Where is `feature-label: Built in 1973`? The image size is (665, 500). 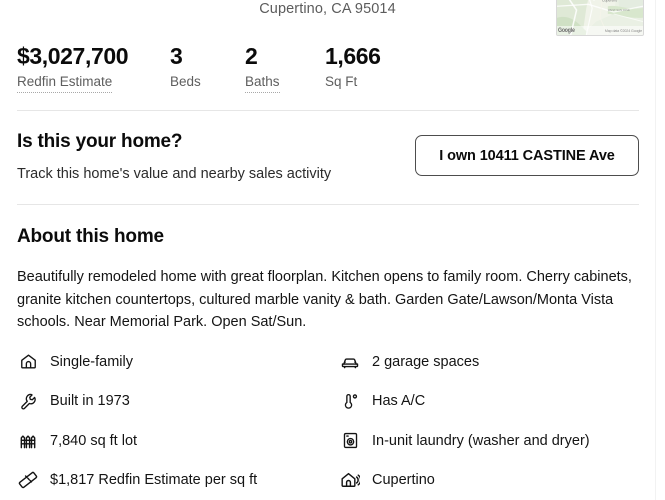 feature-label: Built in 1973 is located at coordinates (90, 401).